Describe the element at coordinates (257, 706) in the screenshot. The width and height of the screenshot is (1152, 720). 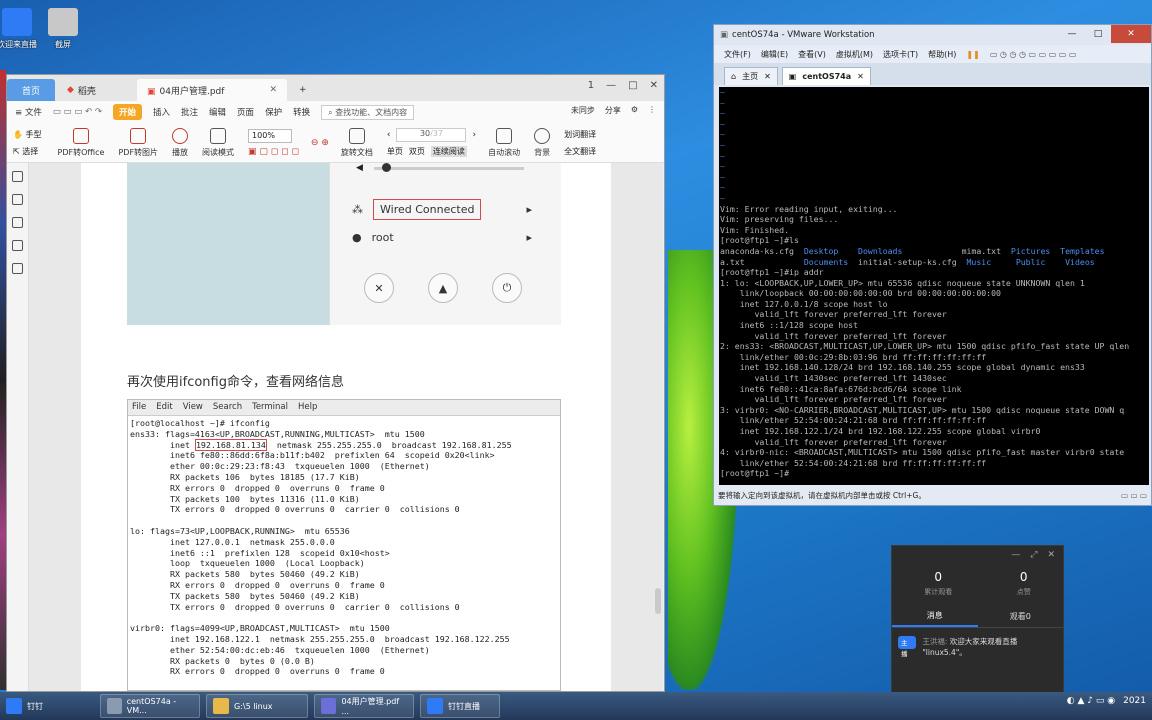
I see `taskbar-item-folder: G:\5 linux` at that location.